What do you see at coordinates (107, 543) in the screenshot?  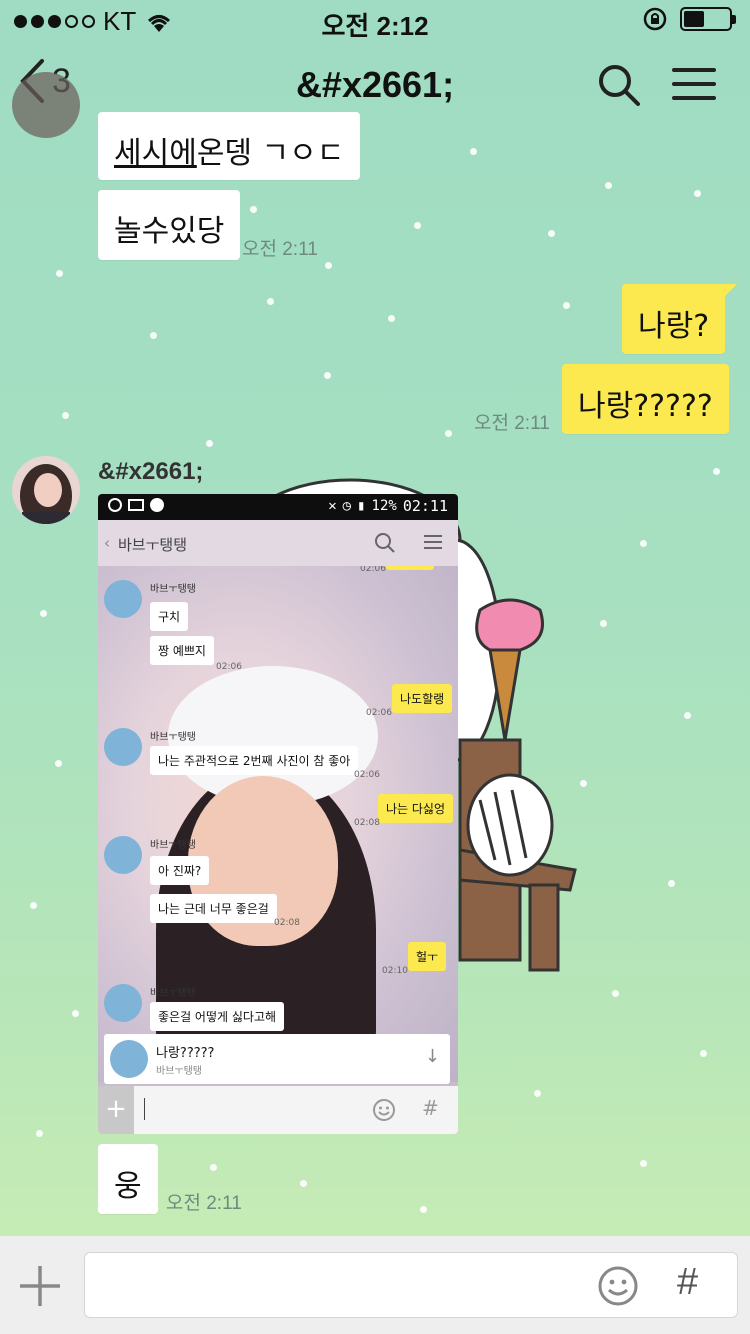 I see `chevron-left-icon: ‹` at bounding box center [107, 543].